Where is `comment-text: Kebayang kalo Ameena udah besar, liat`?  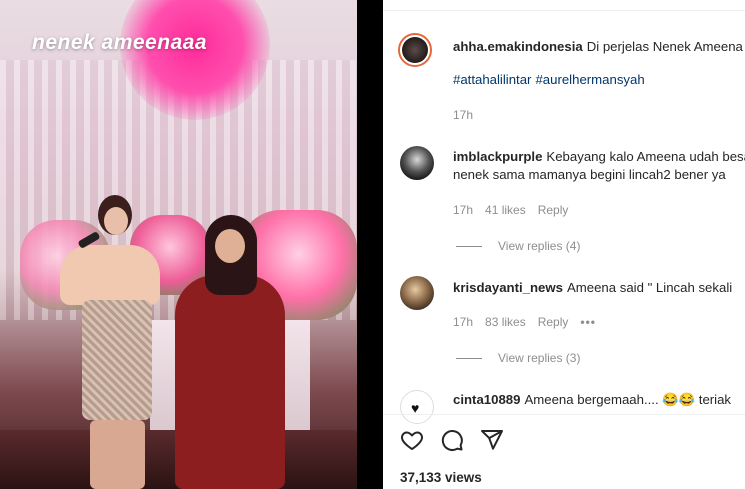
comment-text: Kebayang kalo Ameena udah besar, liat is located at coordinates (645, 156).